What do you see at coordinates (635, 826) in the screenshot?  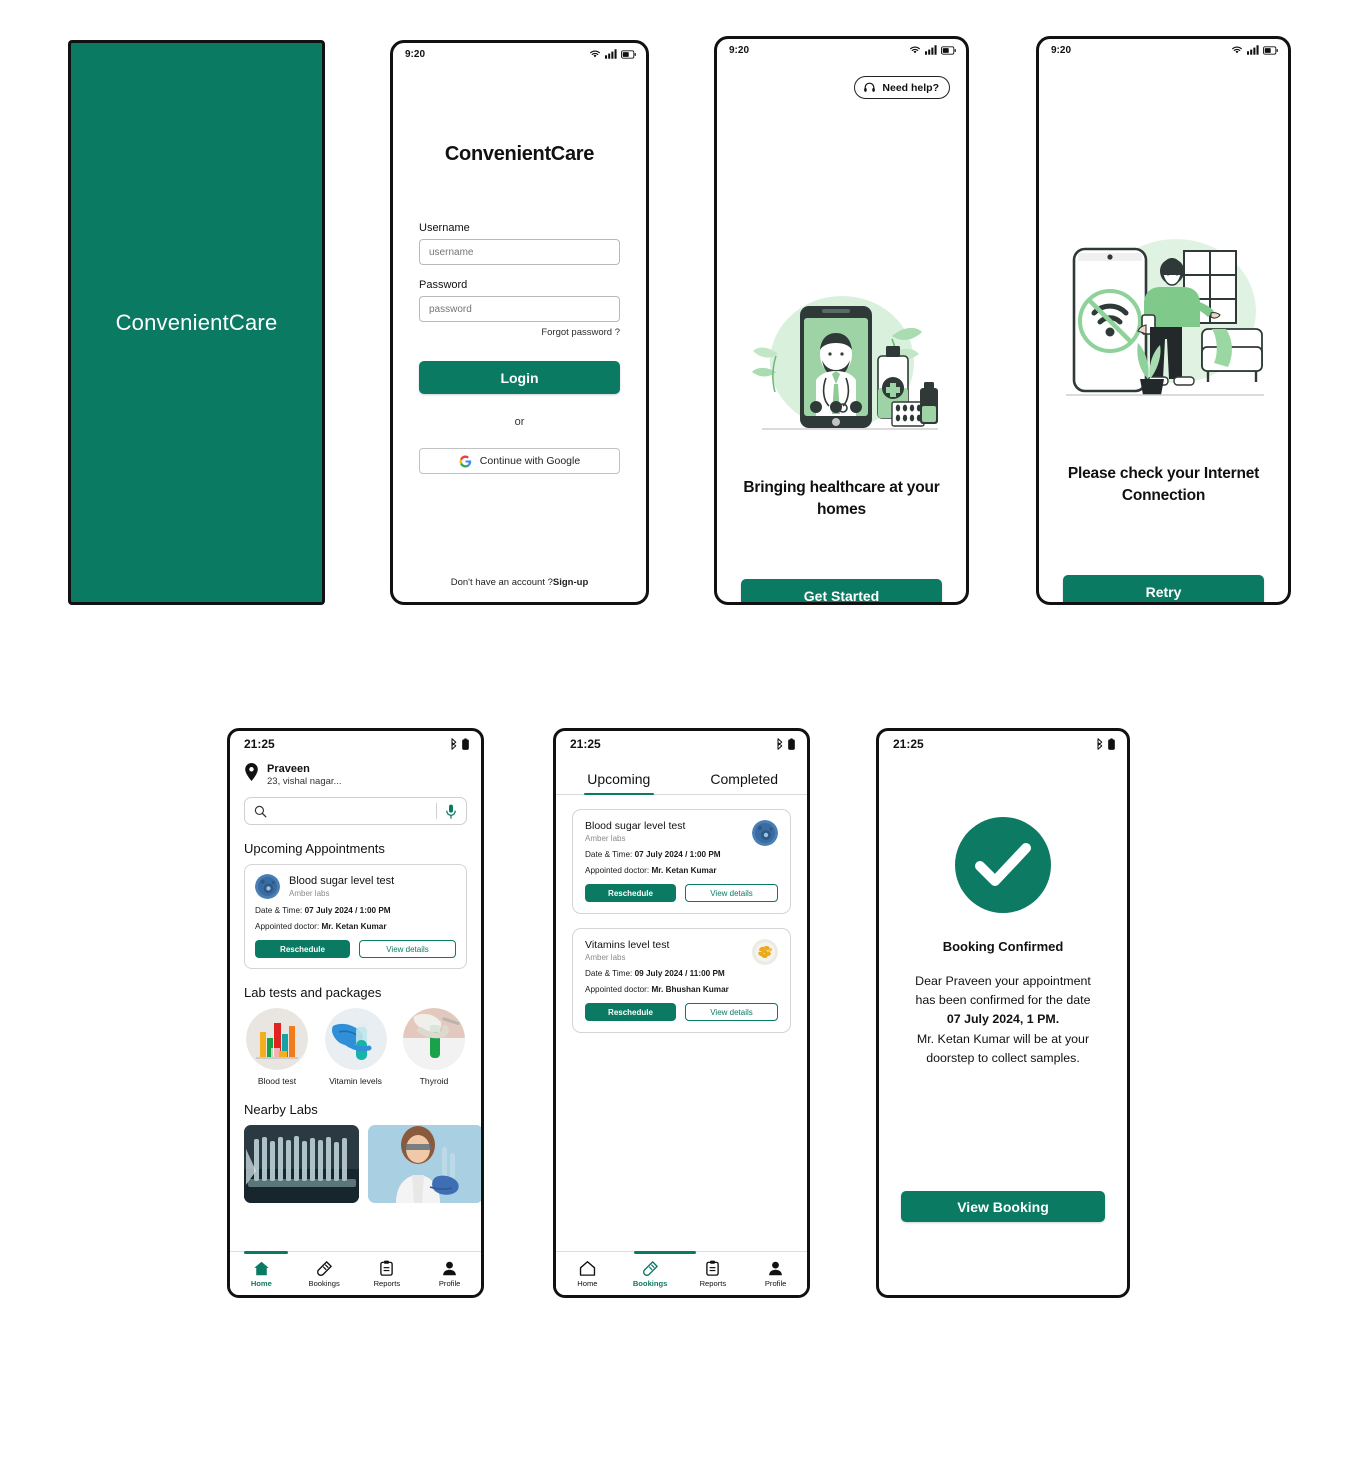 I see `booking-test-name: Blood sugar level test` at bounding box center [635, 826].